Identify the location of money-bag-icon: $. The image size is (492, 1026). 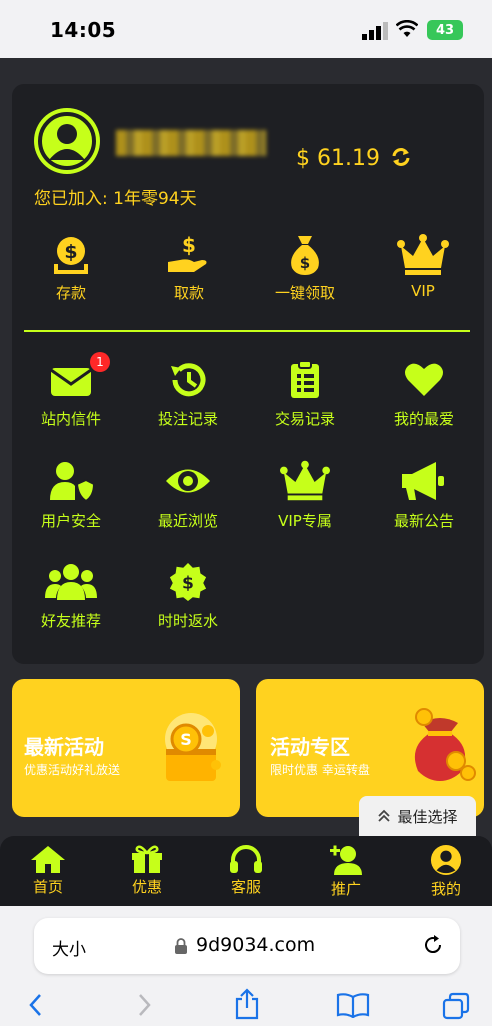
(305, 255).